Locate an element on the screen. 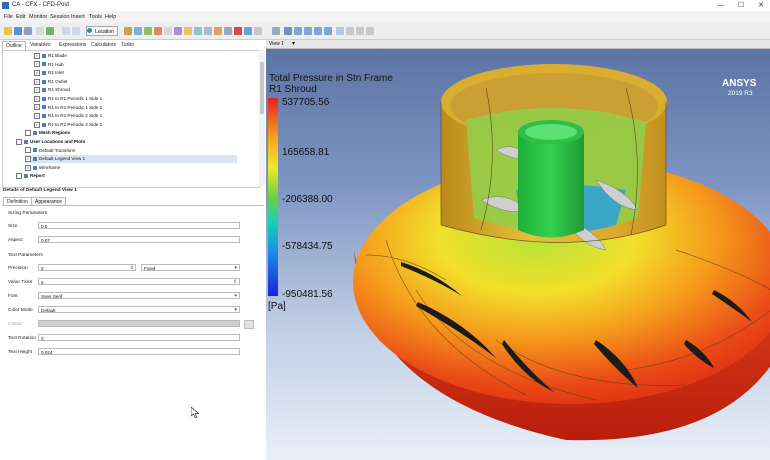 The width and height of the screenshot is (770, 460). menu-insert: Insert is located at coordinates (78, 17).